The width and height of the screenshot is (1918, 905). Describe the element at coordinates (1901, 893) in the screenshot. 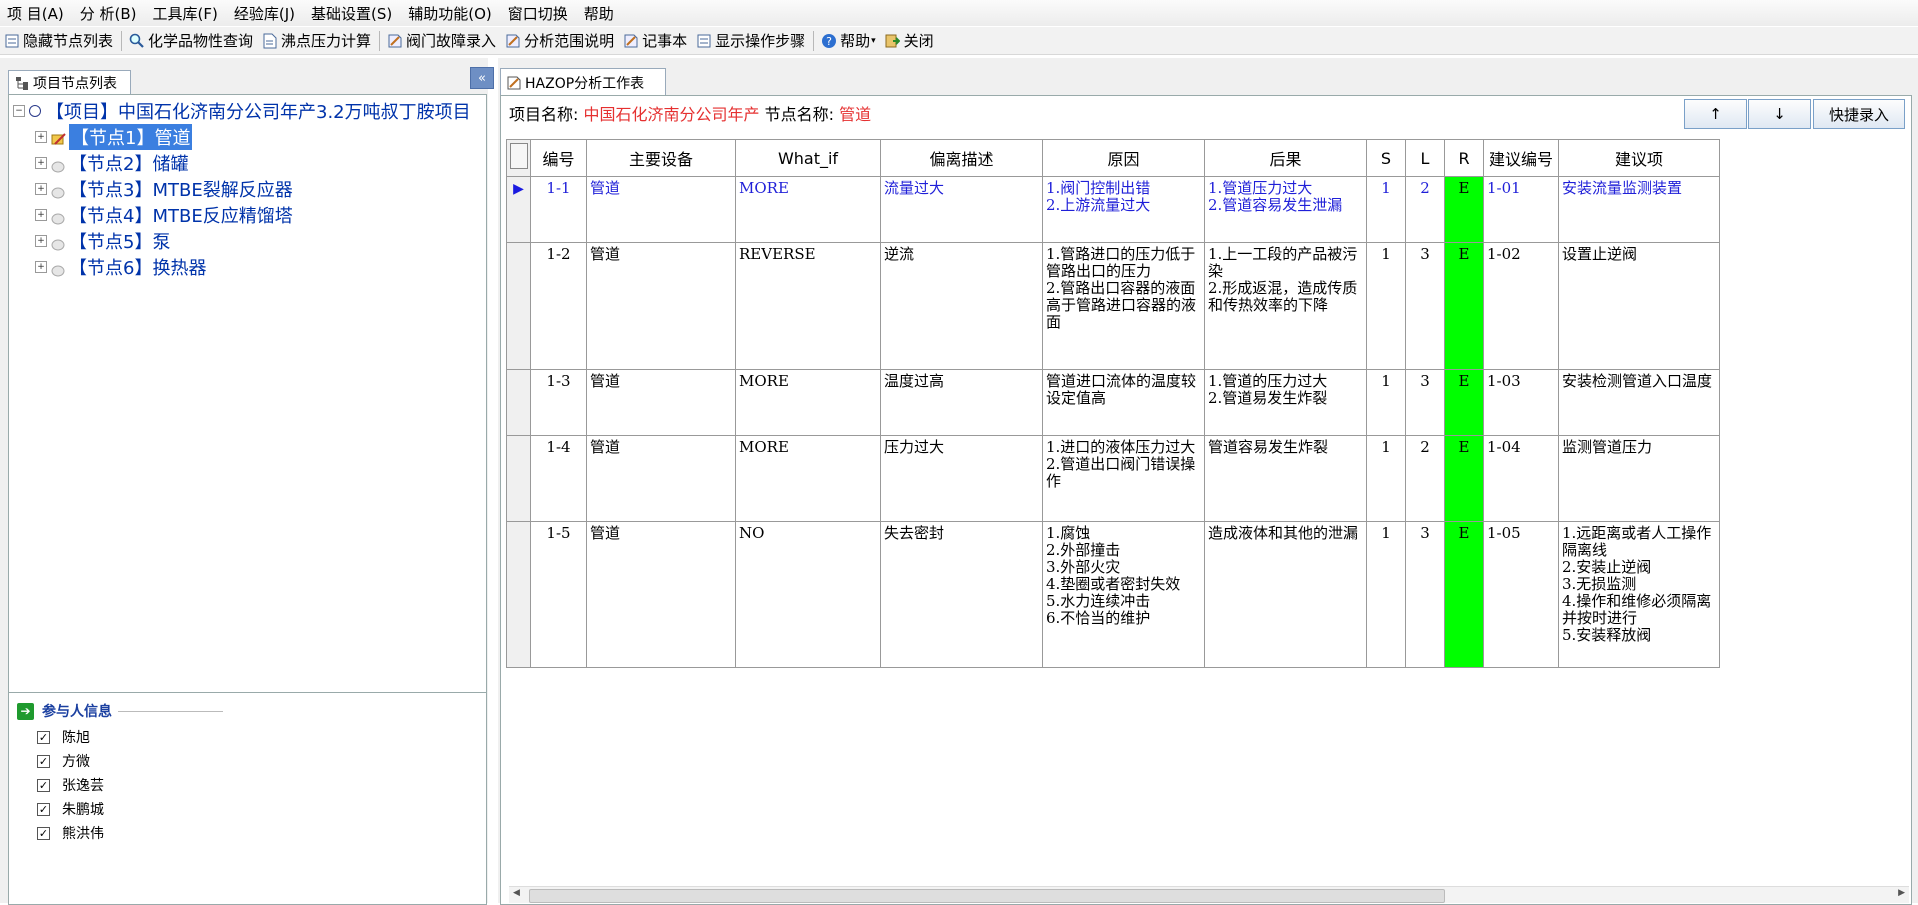

I see `scroll-right-icon: ▶` at that location.